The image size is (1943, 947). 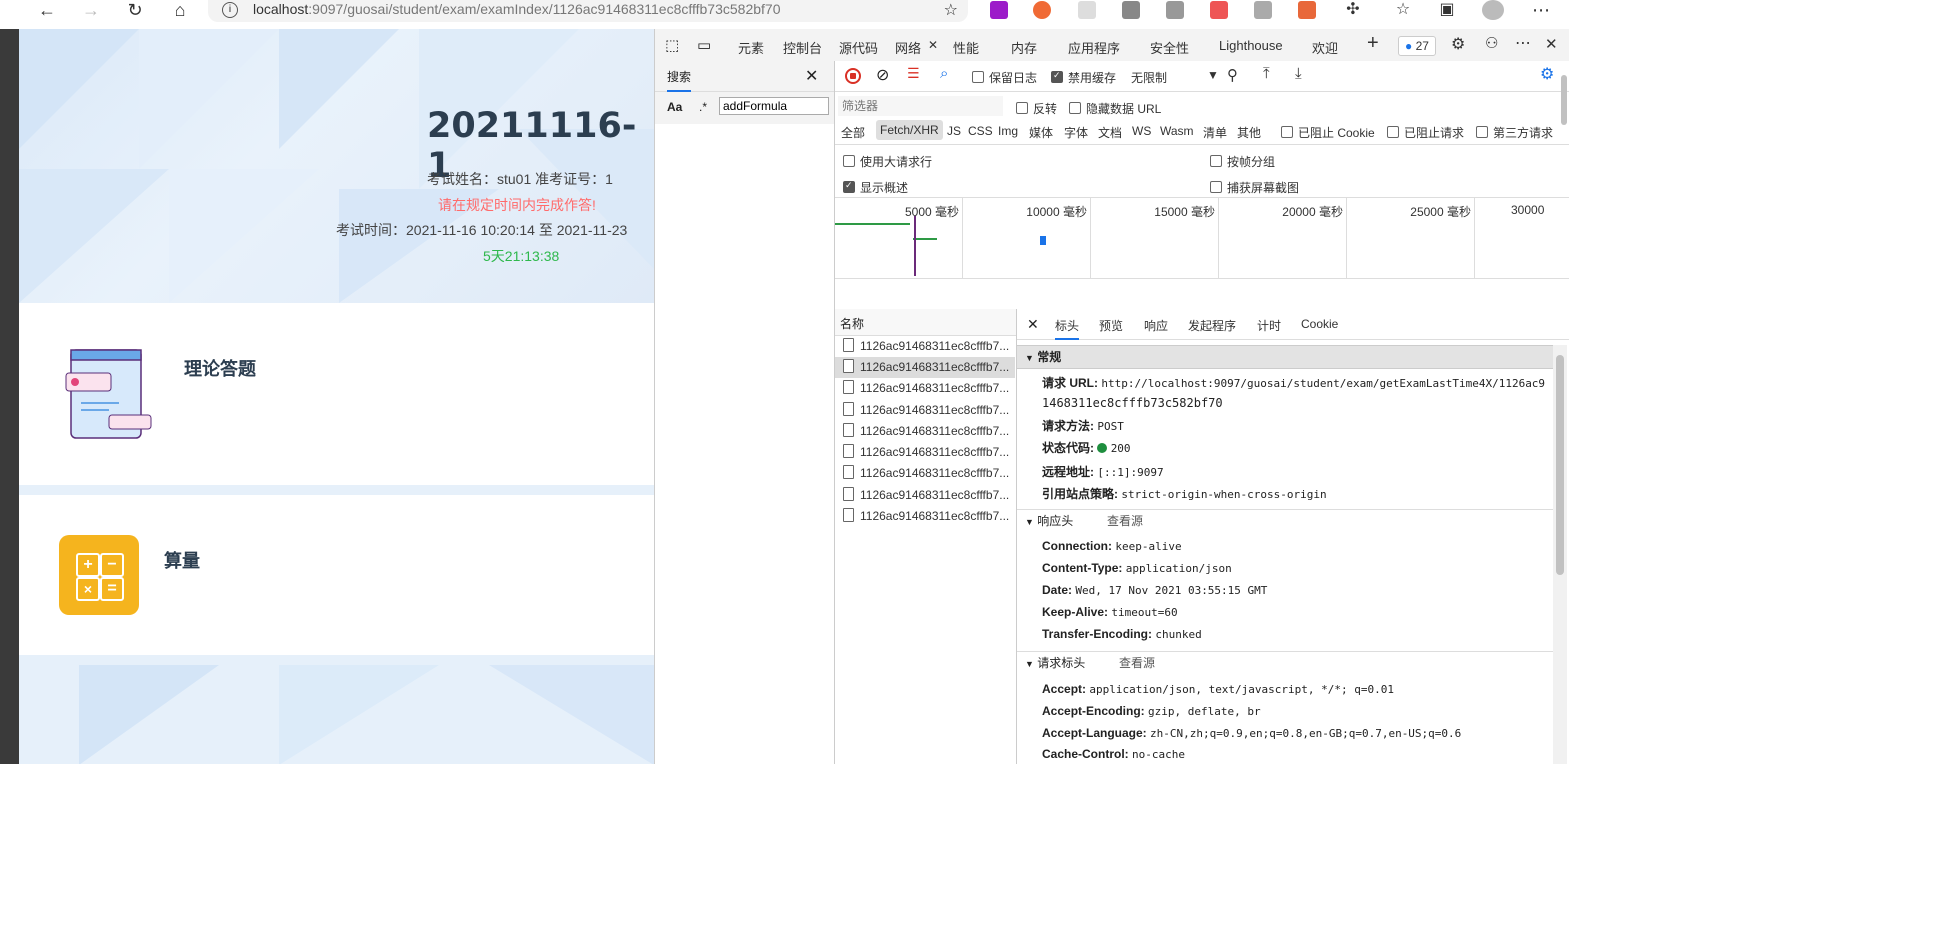 What do you see at coordinates (1547, 74) in the screenshot?
I see `network-settings-icon: ⚙` at bounding box center [1547, 74].